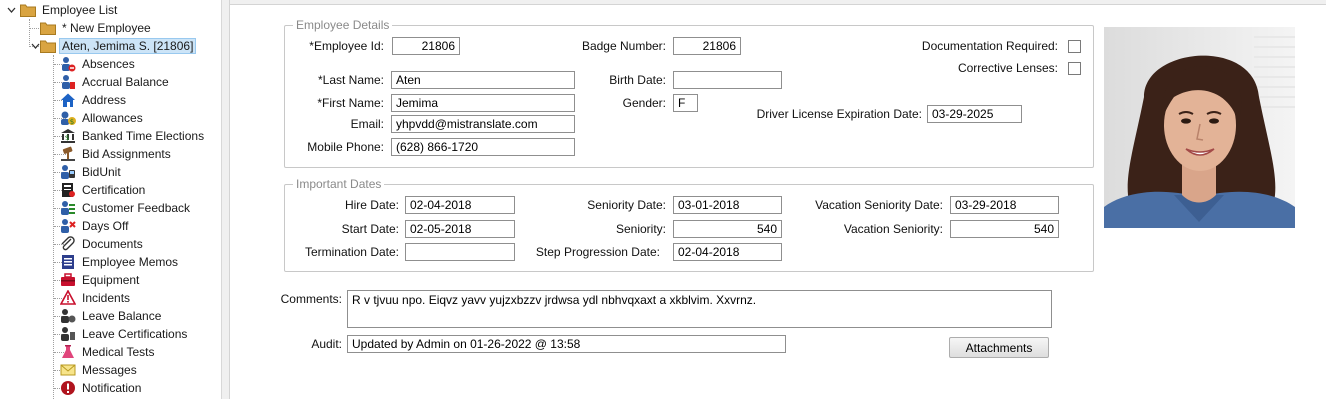 The image size is (1326, 399). I want to click on vacation-seniority-field: 540, so click(1004, 229).